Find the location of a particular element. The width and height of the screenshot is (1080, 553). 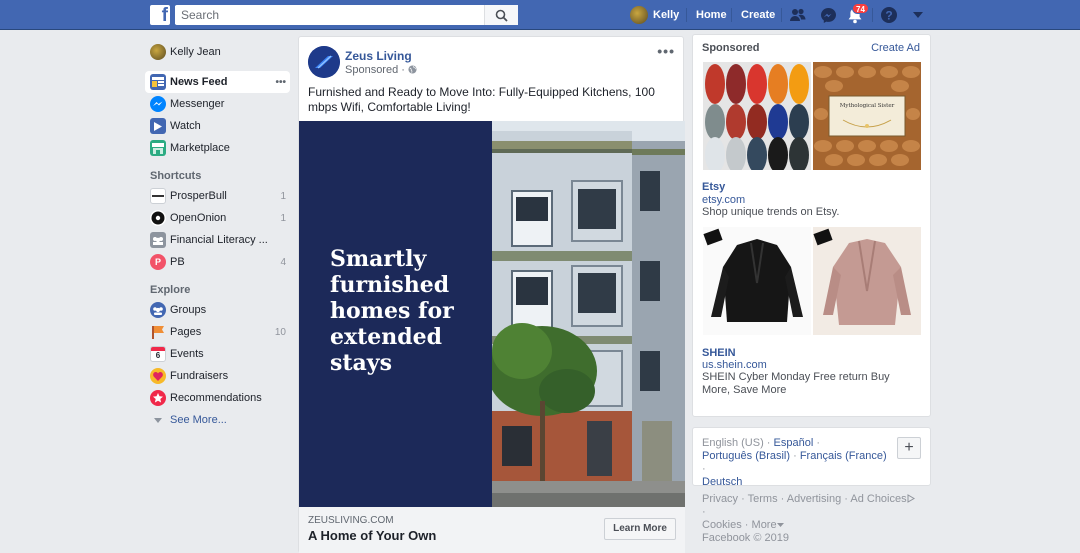

sponsored-heading: Sponsored is located at coordinates (731, 48).